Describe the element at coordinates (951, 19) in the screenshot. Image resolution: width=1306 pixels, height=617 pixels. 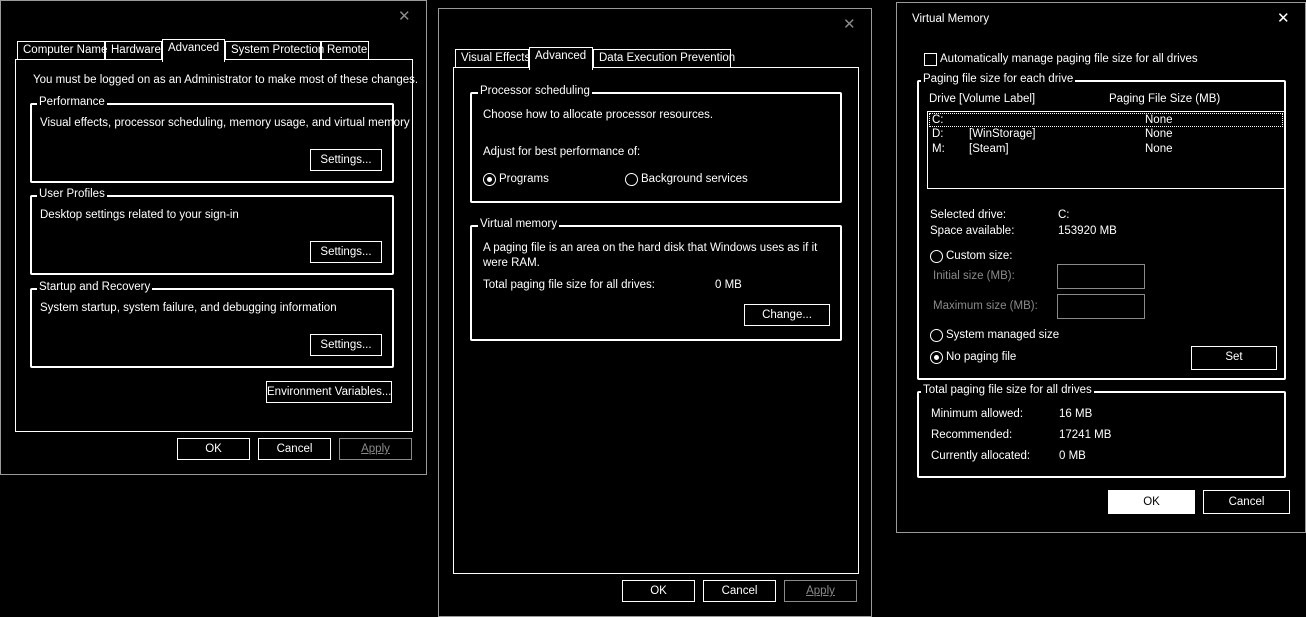
I see `window-title: Virtual Memory` at that location.